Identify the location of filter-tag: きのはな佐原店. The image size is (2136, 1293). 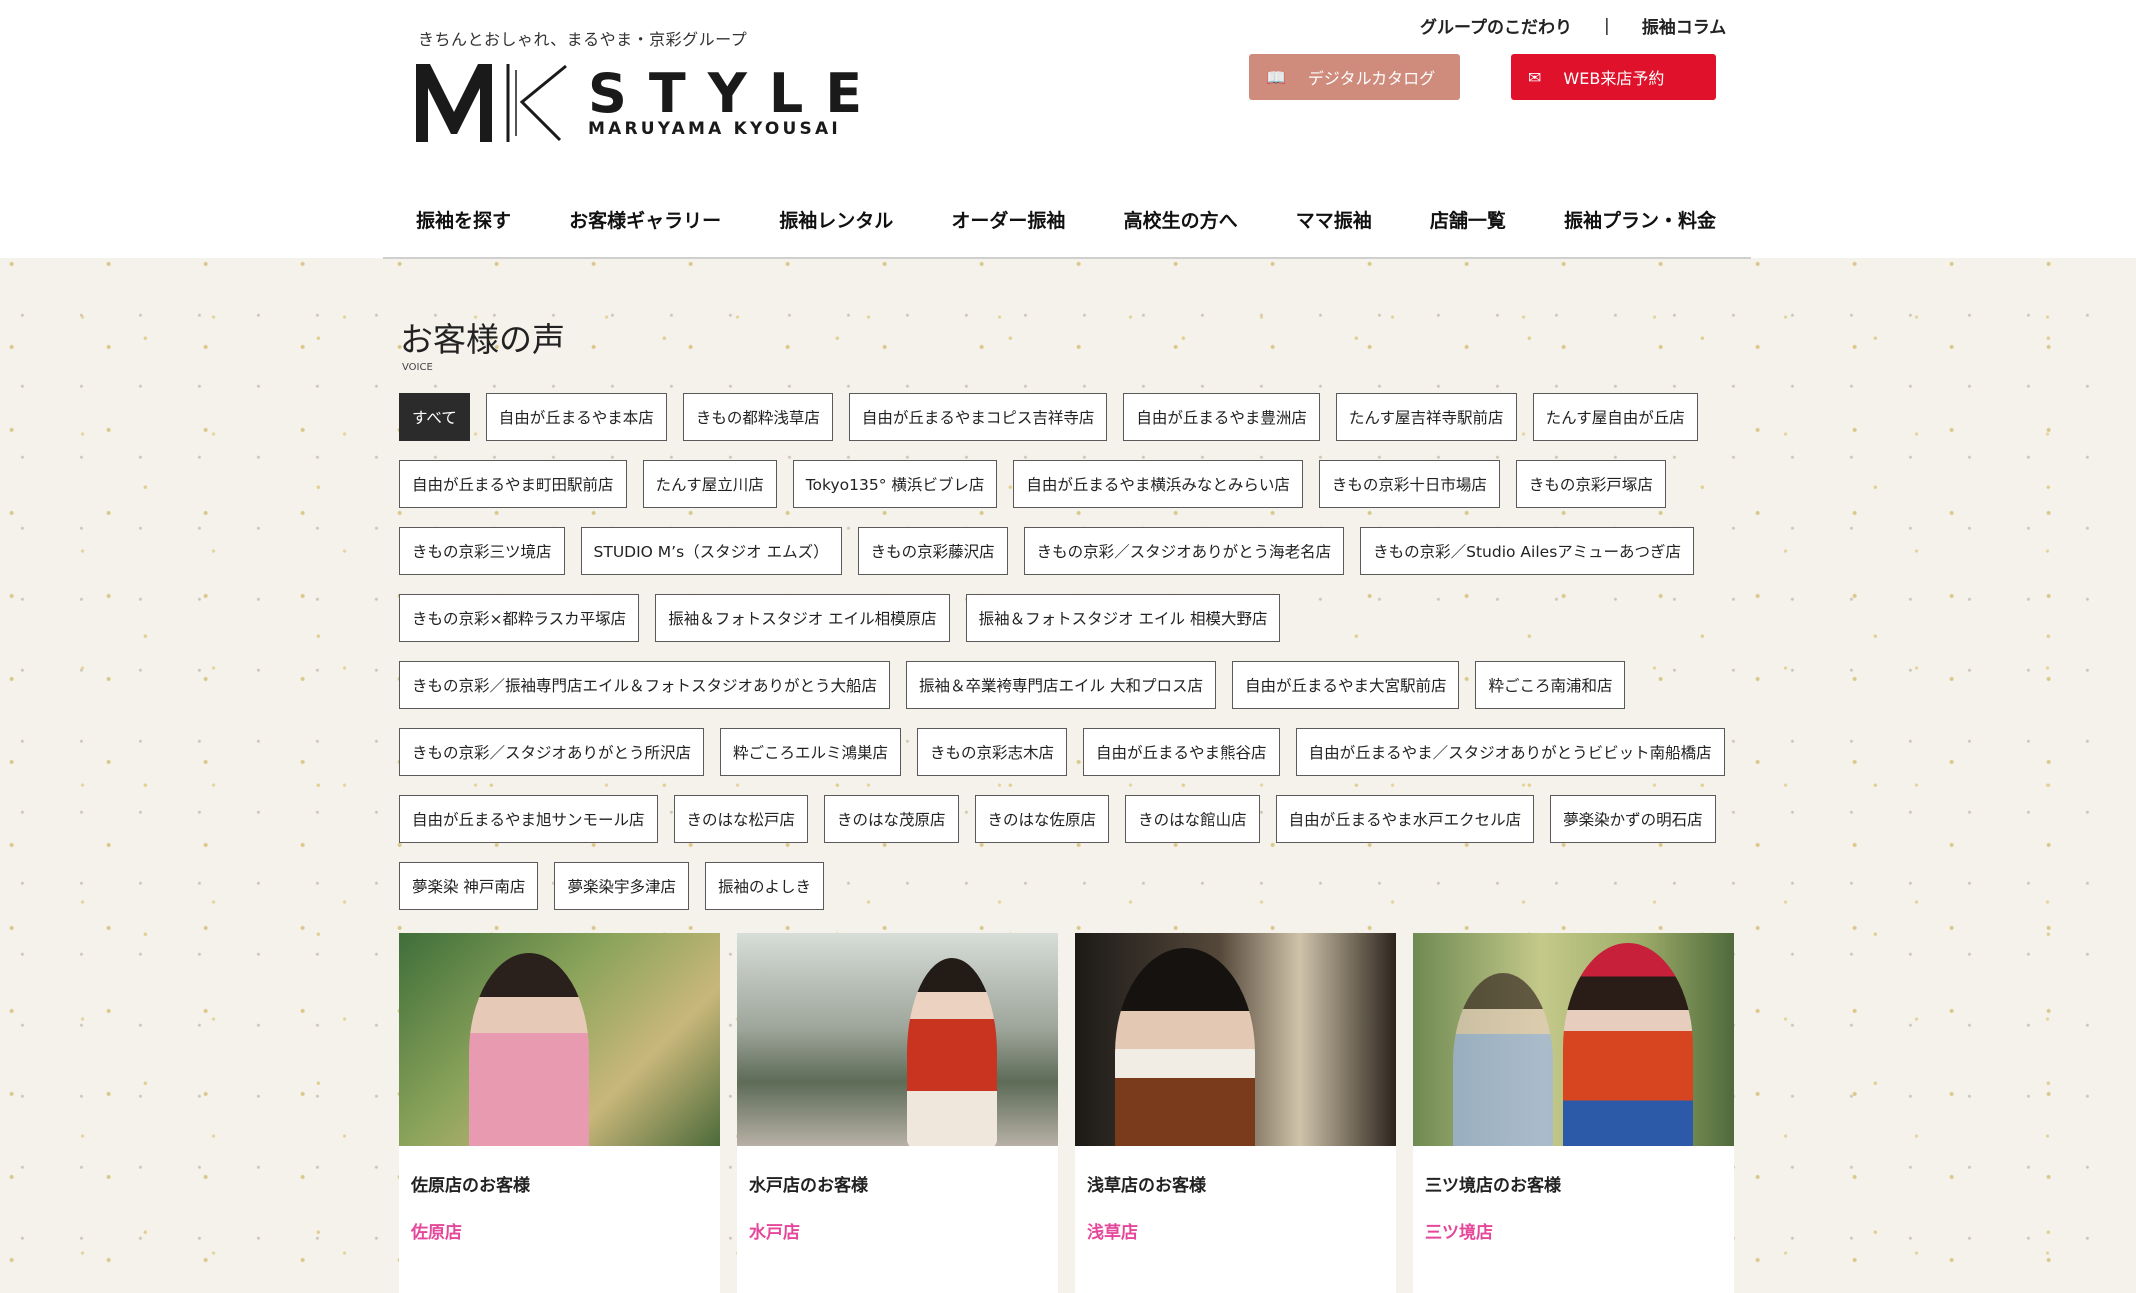
(1042, 819).